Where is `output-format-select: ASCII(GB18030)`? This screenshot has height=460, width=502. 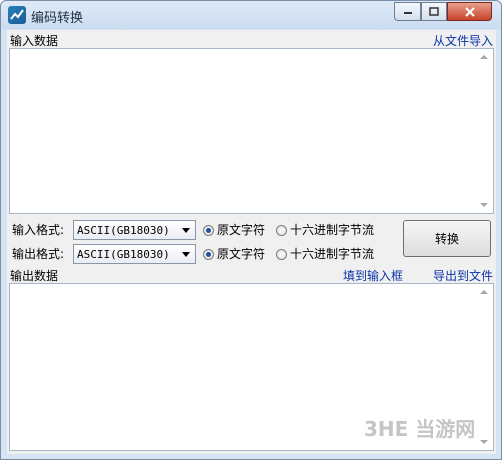 output-format-select: ASCII(GB18030) is located at coordinates (134, 254).